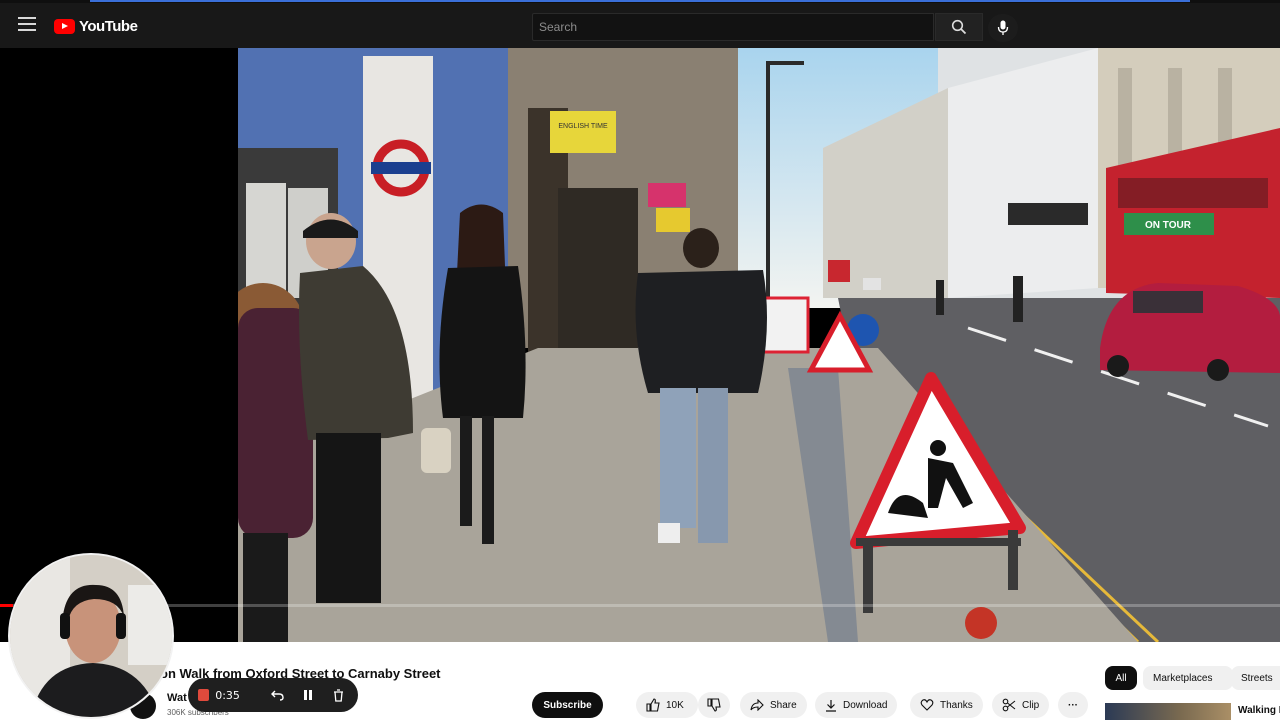 The width and height of the screenshot is (1280, 720). What do you see at coordinates (583, 126) in the screenshot?
I see `shop-sign-text: ENGLISH TIME` at bounding box center [583, 126].